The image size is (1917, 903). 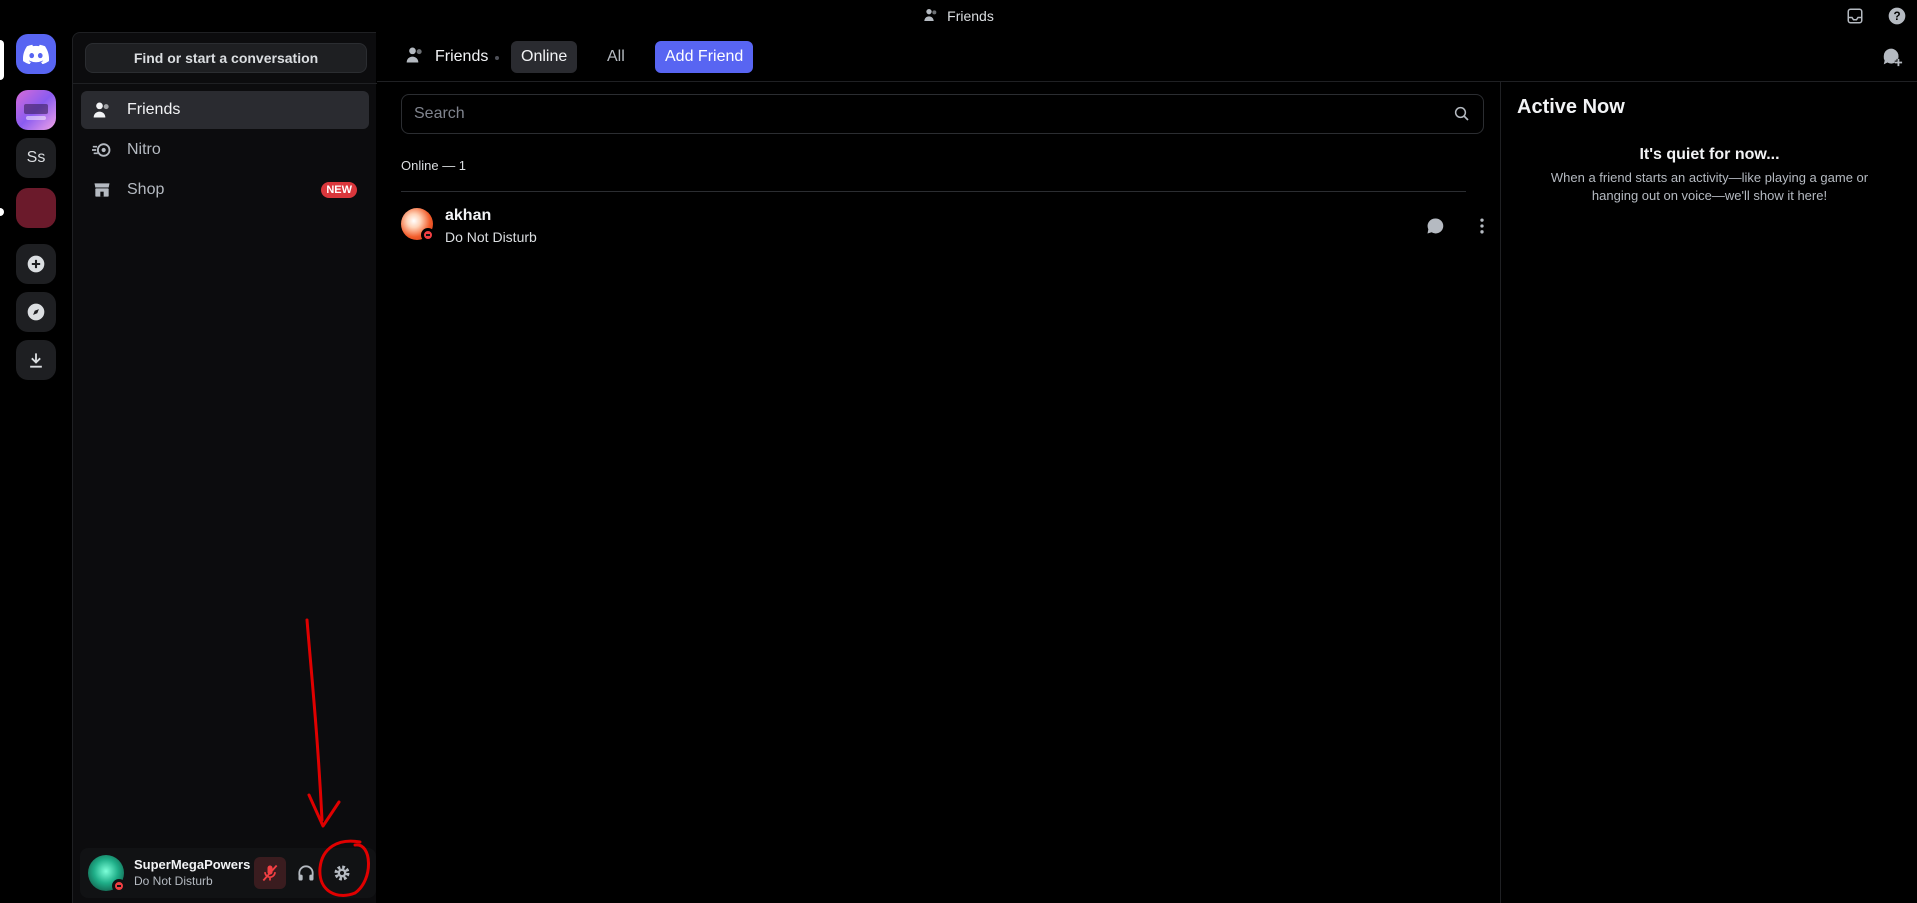 I want to click on search-box, so click(x=942, y=114).